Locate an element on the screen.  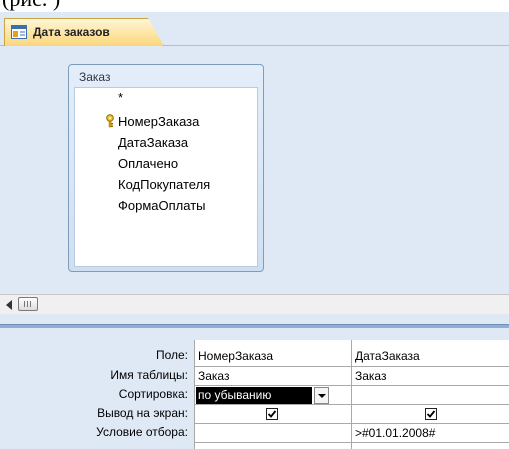
column-2-criteria-cell: >#01.01.2008# is located at coordinates (395, 433).